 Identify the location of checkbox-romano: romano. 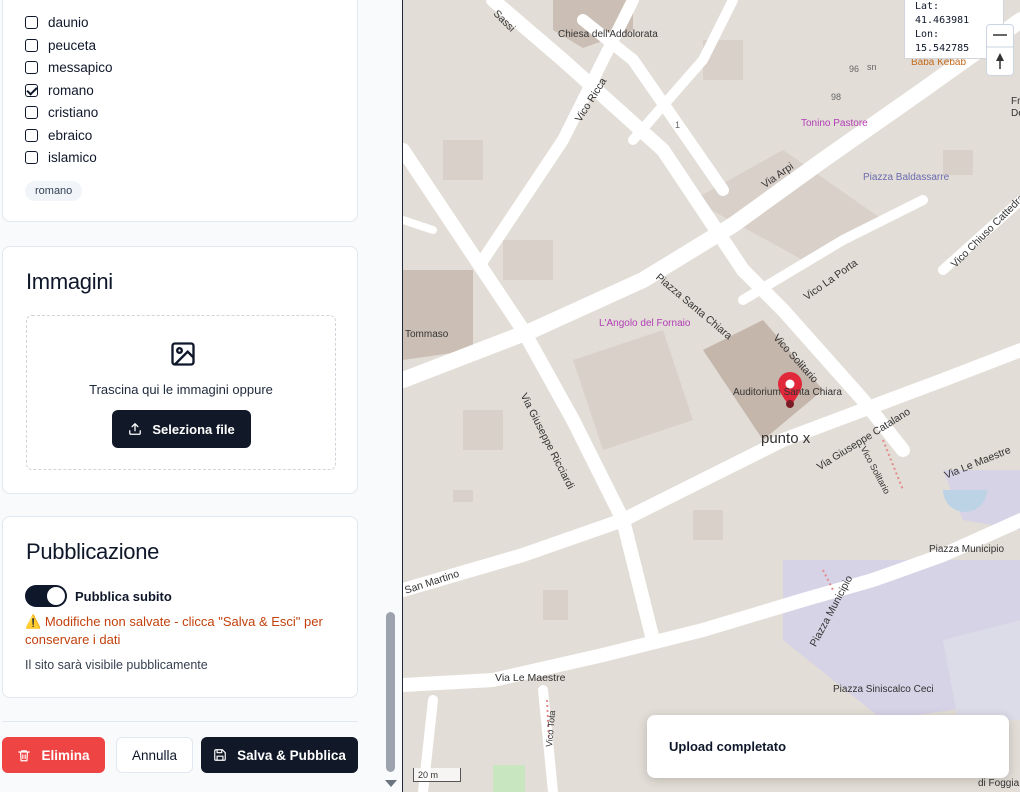
(59, 90).